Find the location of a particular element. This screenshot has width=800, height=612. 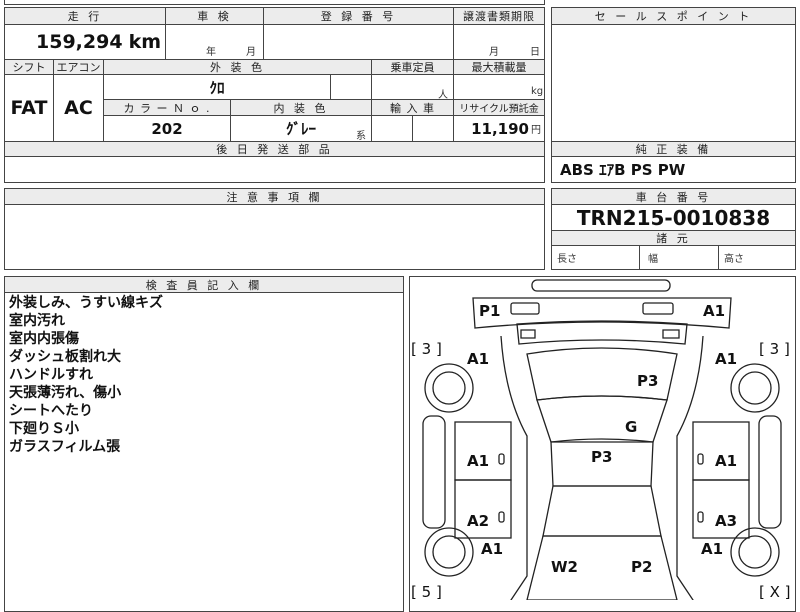

interior-color-suffix: 系 is located at coordinates (361, 136).